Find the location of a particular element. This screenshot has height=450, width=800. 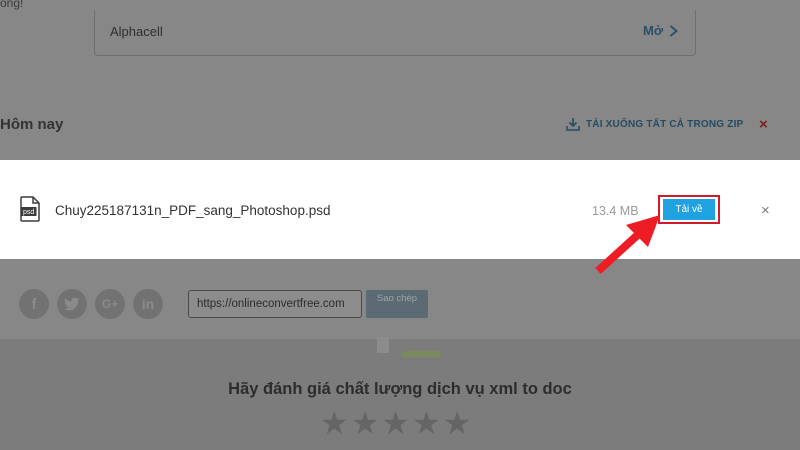

facebook-icon: f is located at coordinates (34, 304).